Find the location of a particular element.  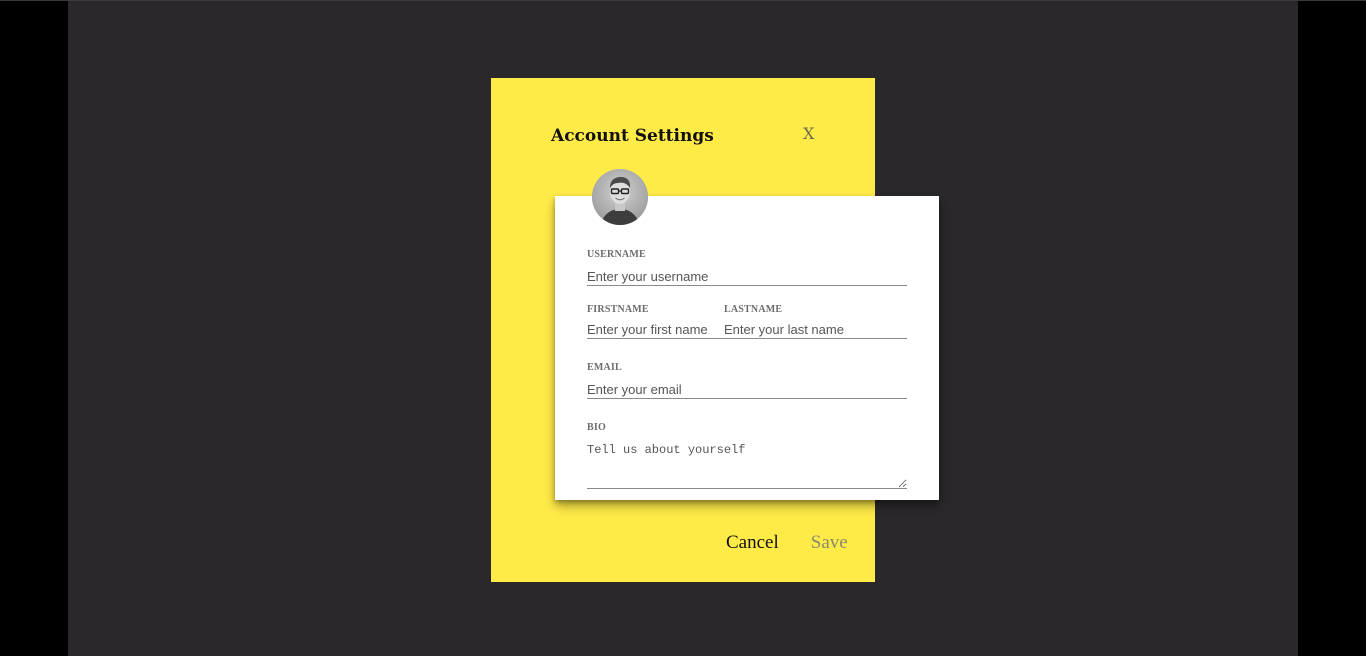

close-button: X is located at coordinates (808, 133).